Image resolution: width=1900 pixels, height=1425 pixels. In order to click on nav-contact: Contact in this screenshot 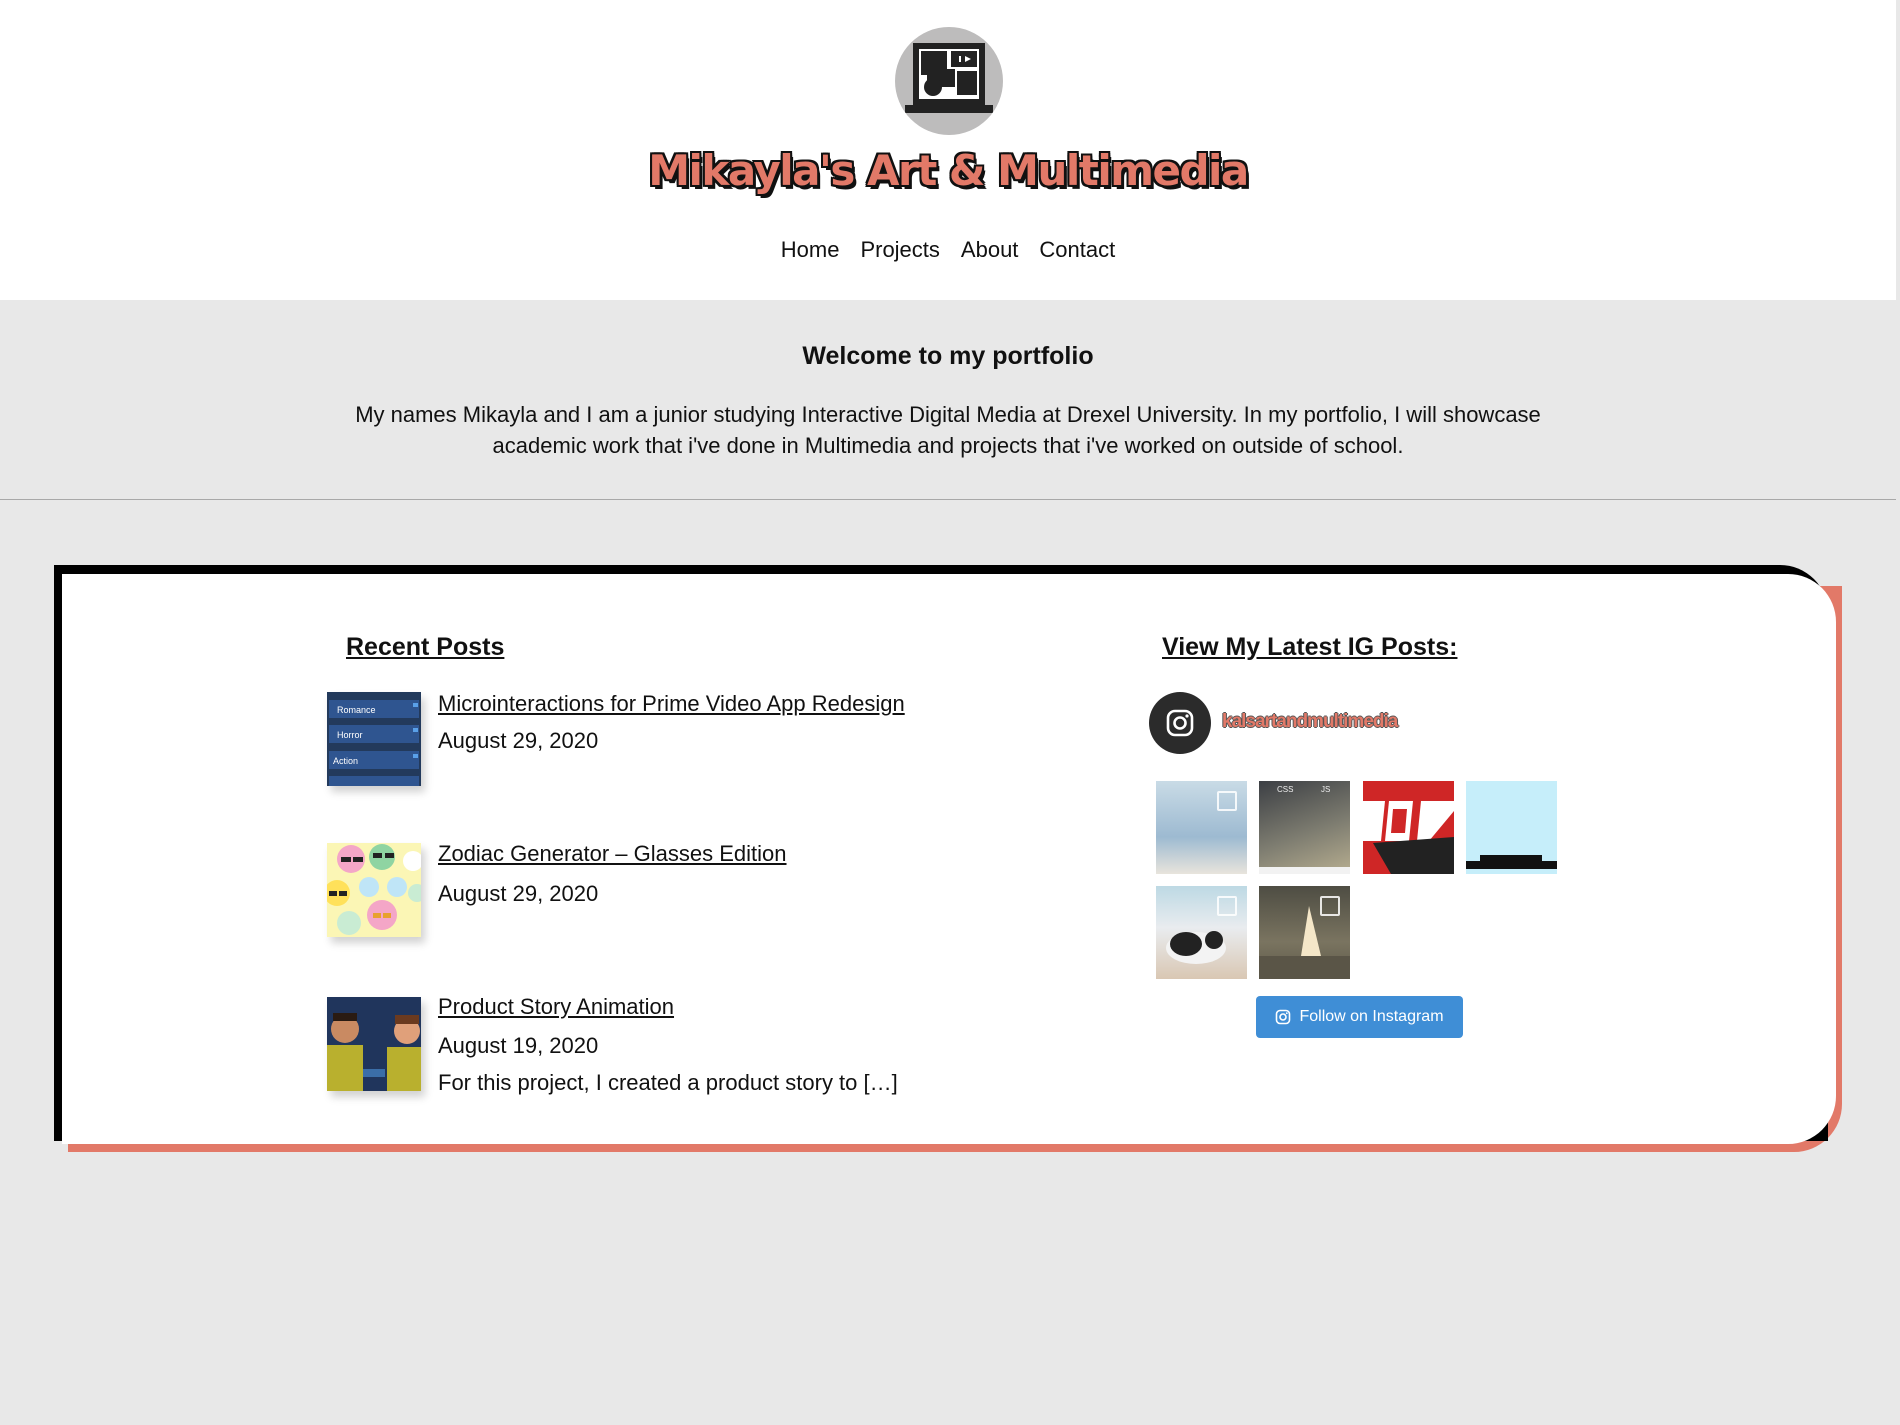, I will do `click(1077, 250)`.